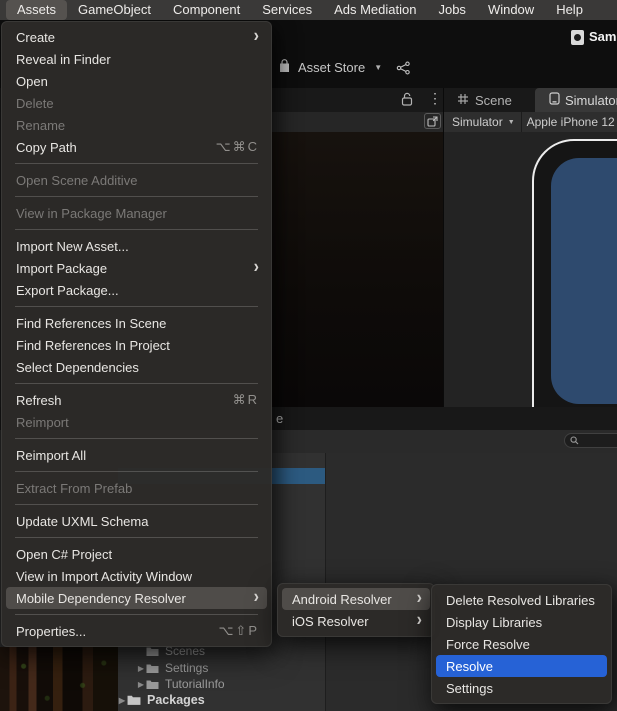 The height and width of the screenshot is (711, 617). Describe the element at coordinates (325, 582) in the screenshot. I see `column-divider` at that location.